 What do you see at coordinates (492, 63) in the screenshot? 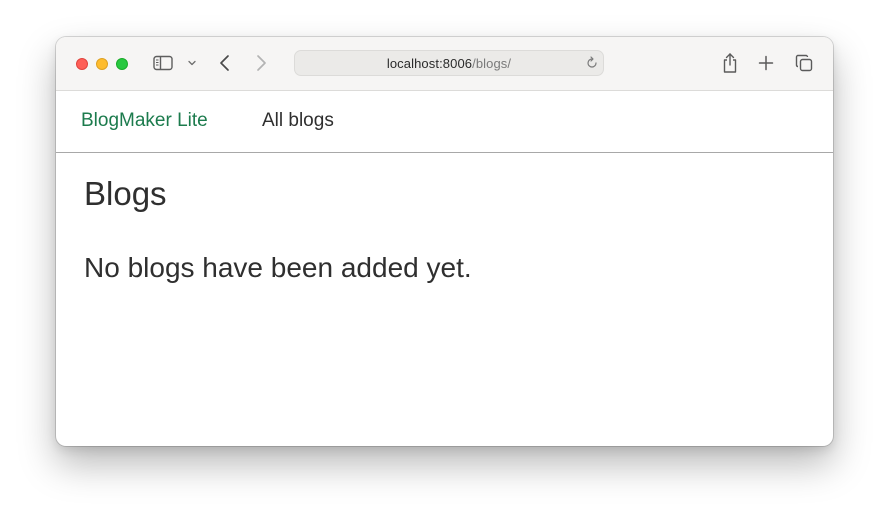
I see `address-path: /blogs/` at bounding box center [492, 63].